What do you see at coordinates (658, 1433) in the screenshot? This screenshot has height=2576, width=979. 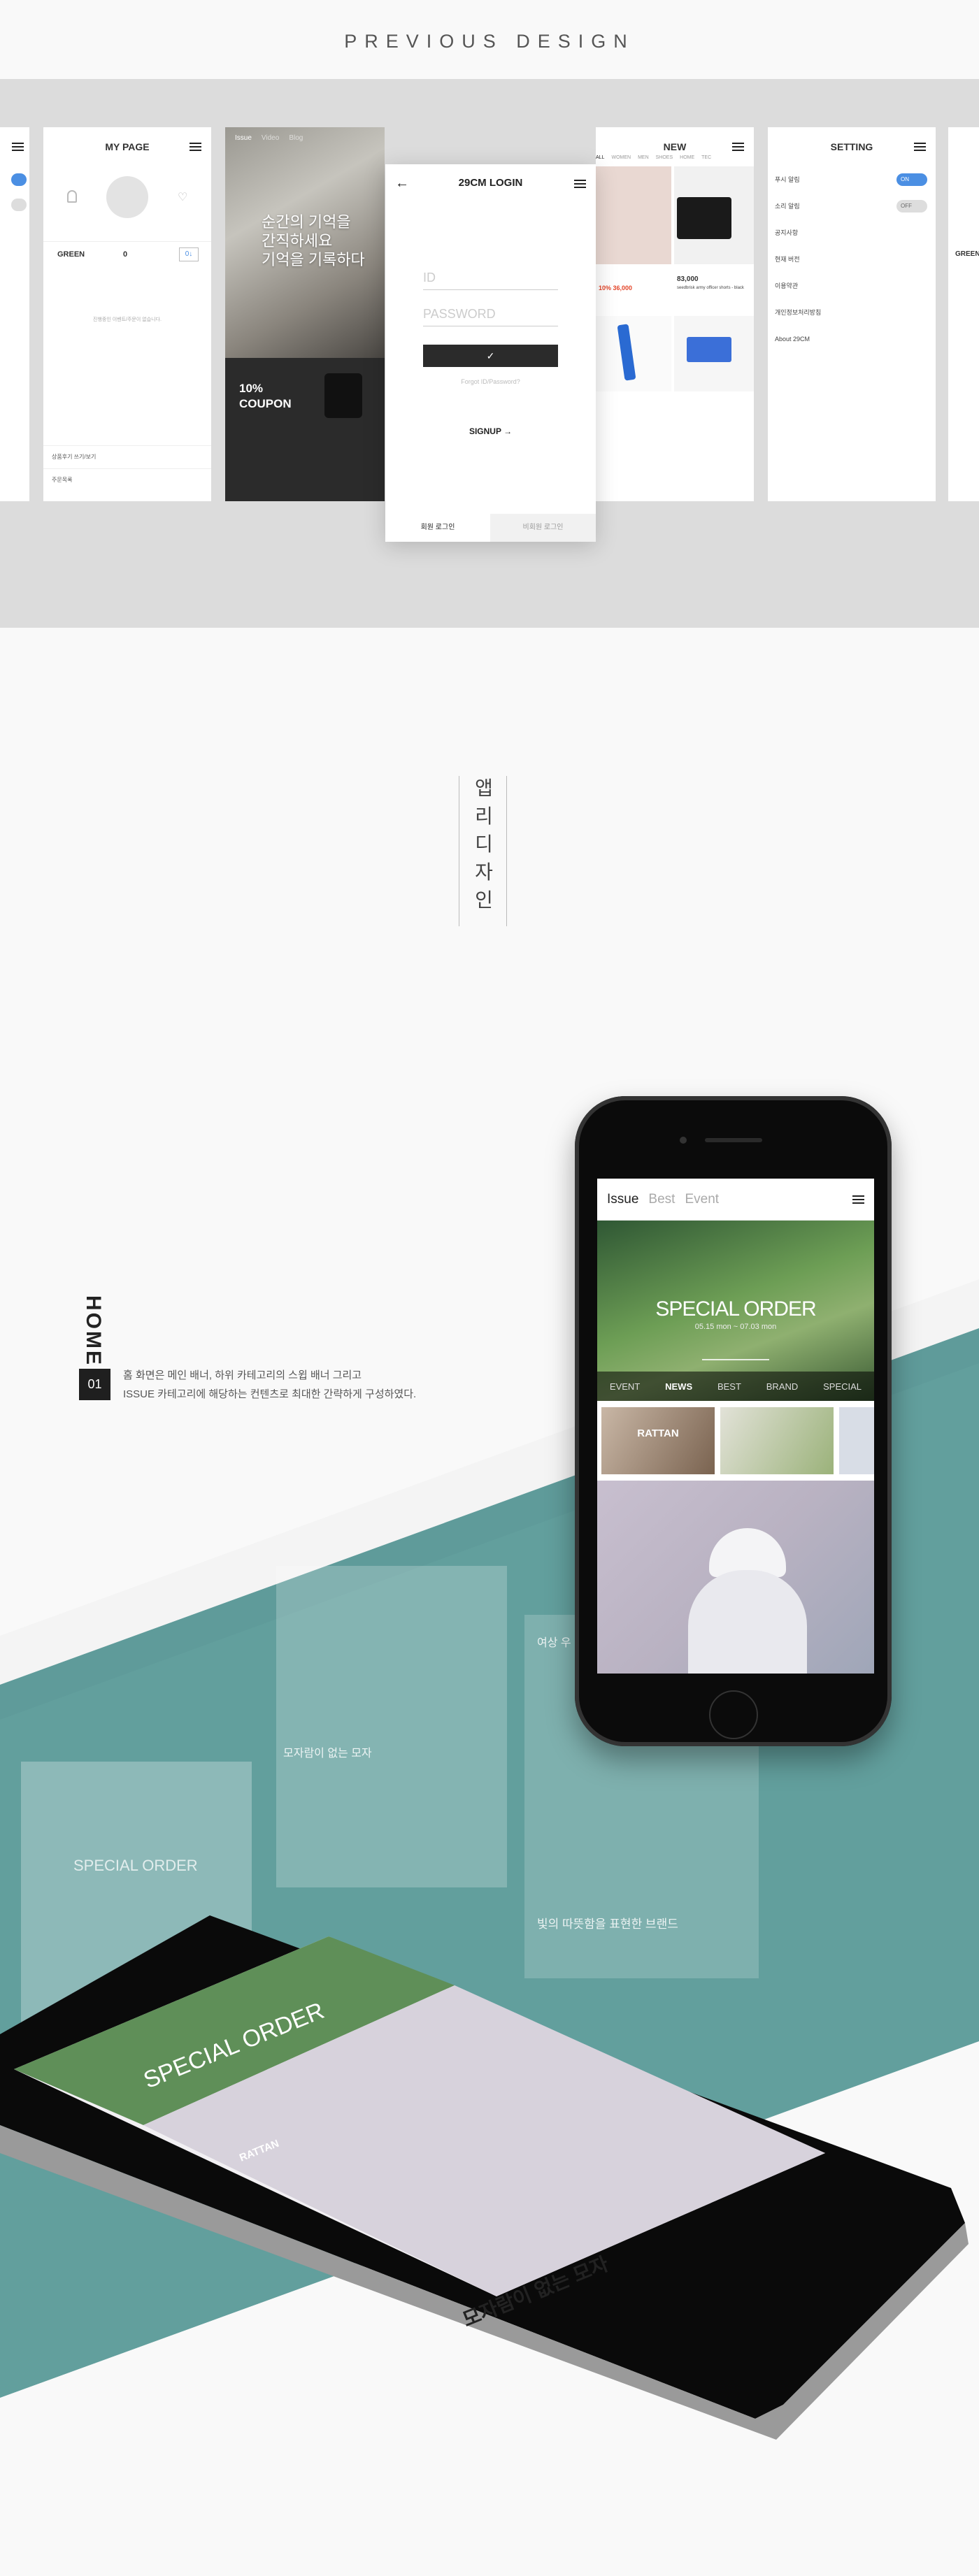 I see `sweep-banner-label: RATTAN` at bounding box center [658, 1433].